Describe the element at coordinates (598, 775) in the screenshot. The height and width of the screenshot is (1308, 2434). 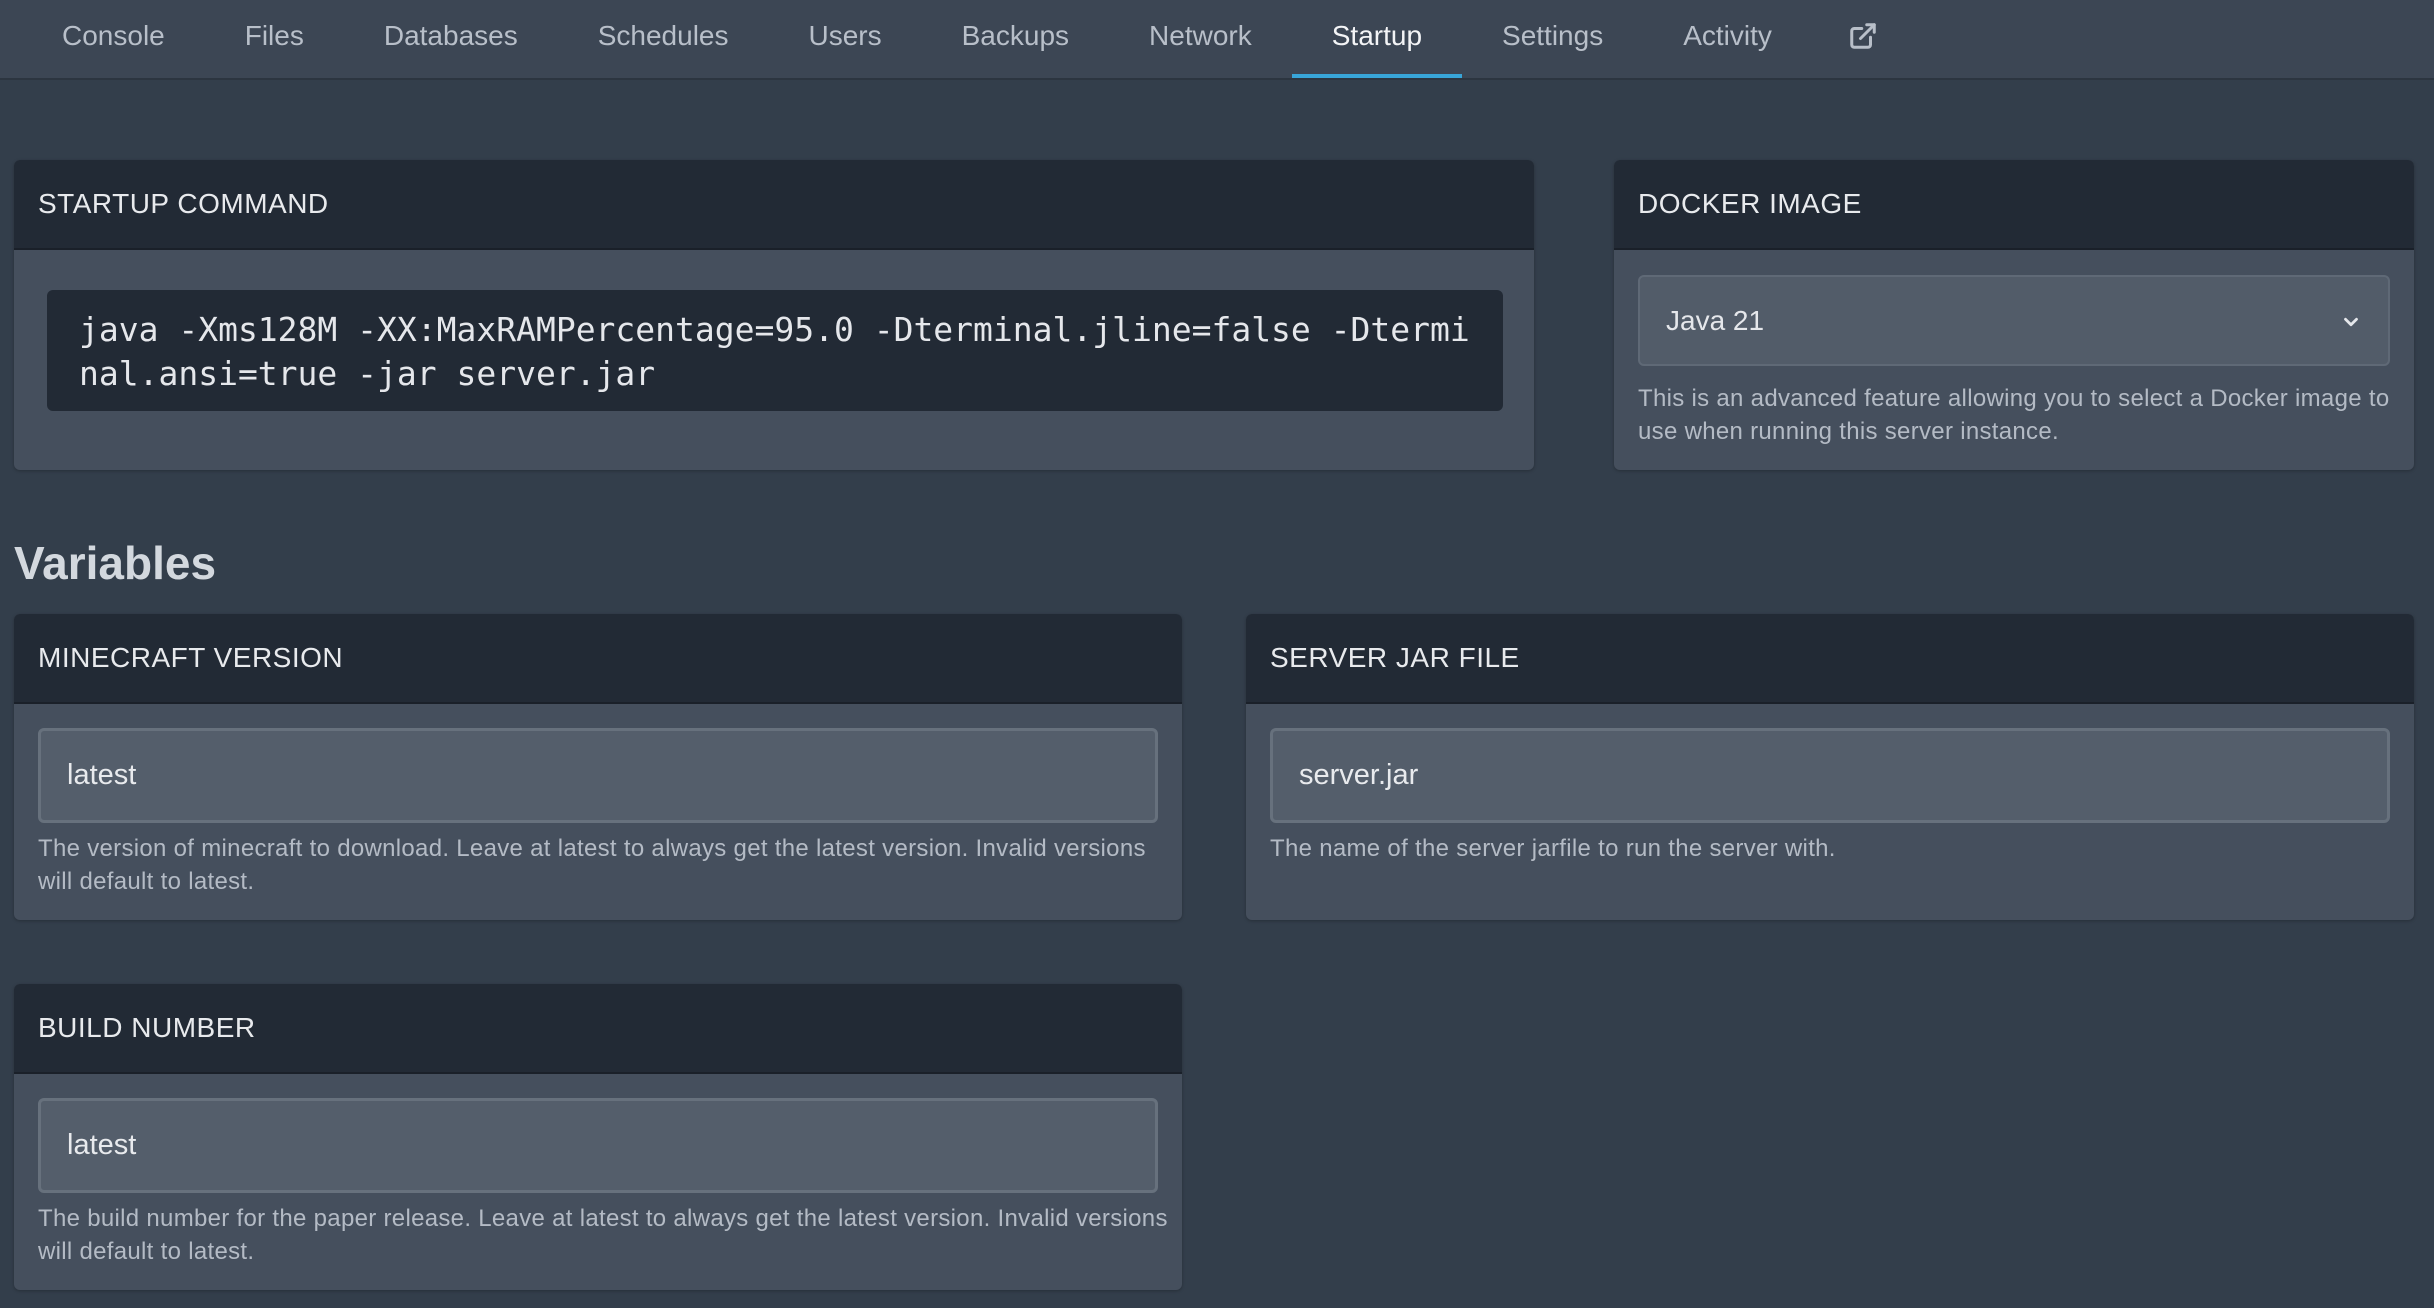
I see `minecraft-version-input: latest` at that location.